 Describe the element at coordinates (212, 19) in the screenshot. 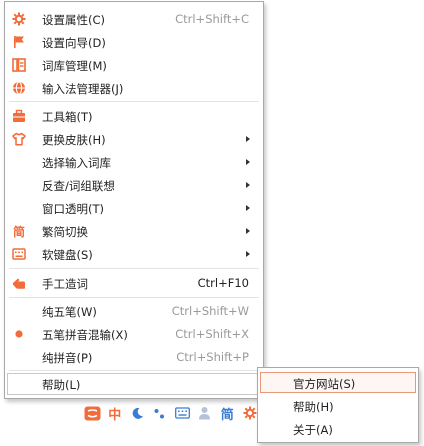

I see `menu-item-shortcut: Ctrl+Shift+C` at that location.